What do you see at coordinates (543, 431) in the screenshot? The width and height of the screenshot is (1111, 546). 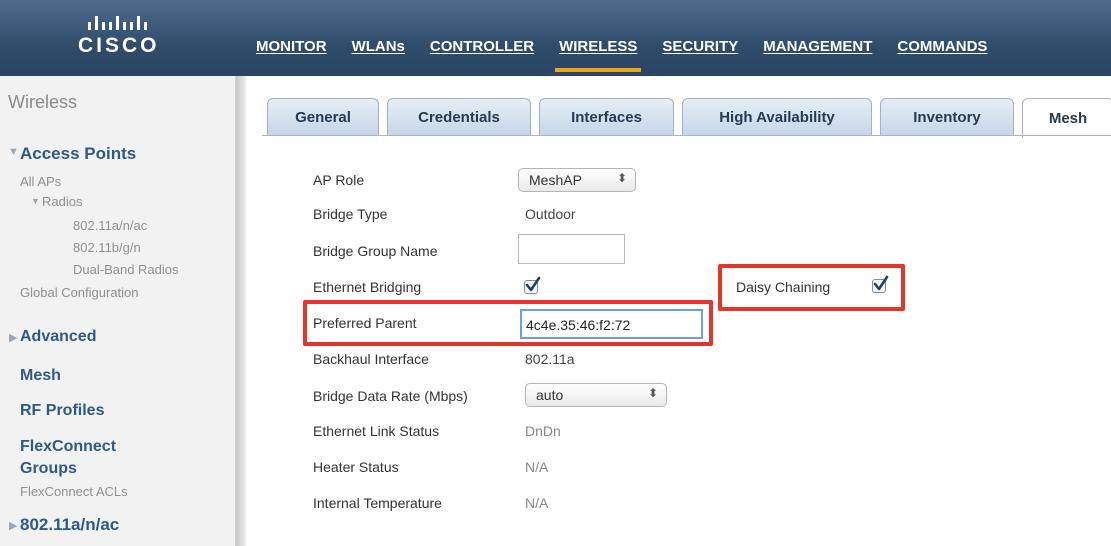 I see `ethernet-link-status-value: DnDn` at bounding box center [543, 431].